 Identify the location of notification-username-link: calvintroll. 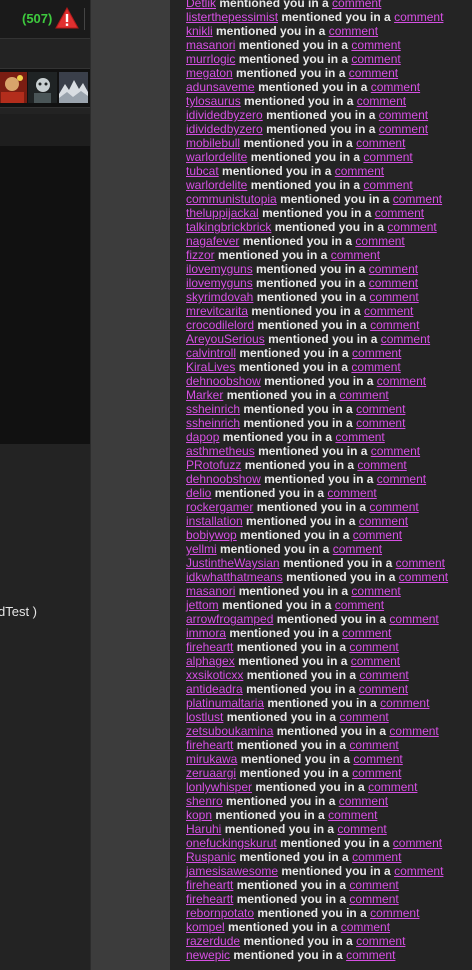
(211, 353).